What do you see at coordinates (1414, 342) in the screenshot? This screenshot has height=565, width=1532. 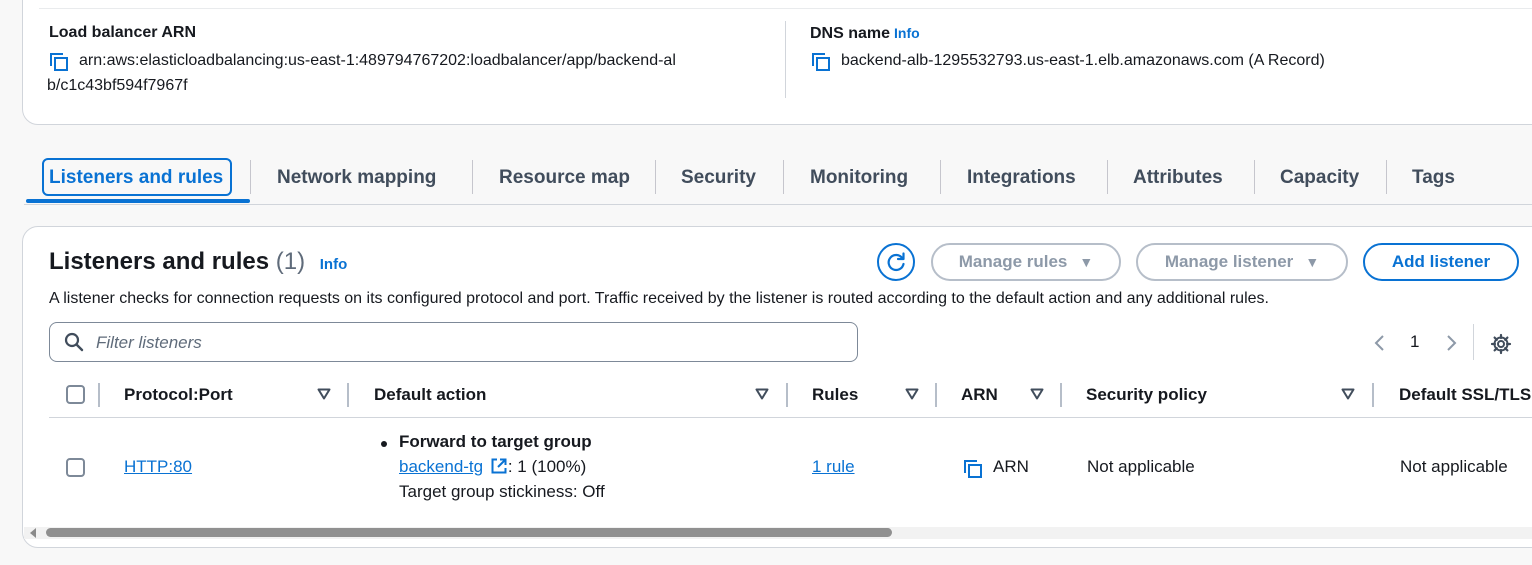 I see `page-number: 1` at bounding box center [1414, 342].